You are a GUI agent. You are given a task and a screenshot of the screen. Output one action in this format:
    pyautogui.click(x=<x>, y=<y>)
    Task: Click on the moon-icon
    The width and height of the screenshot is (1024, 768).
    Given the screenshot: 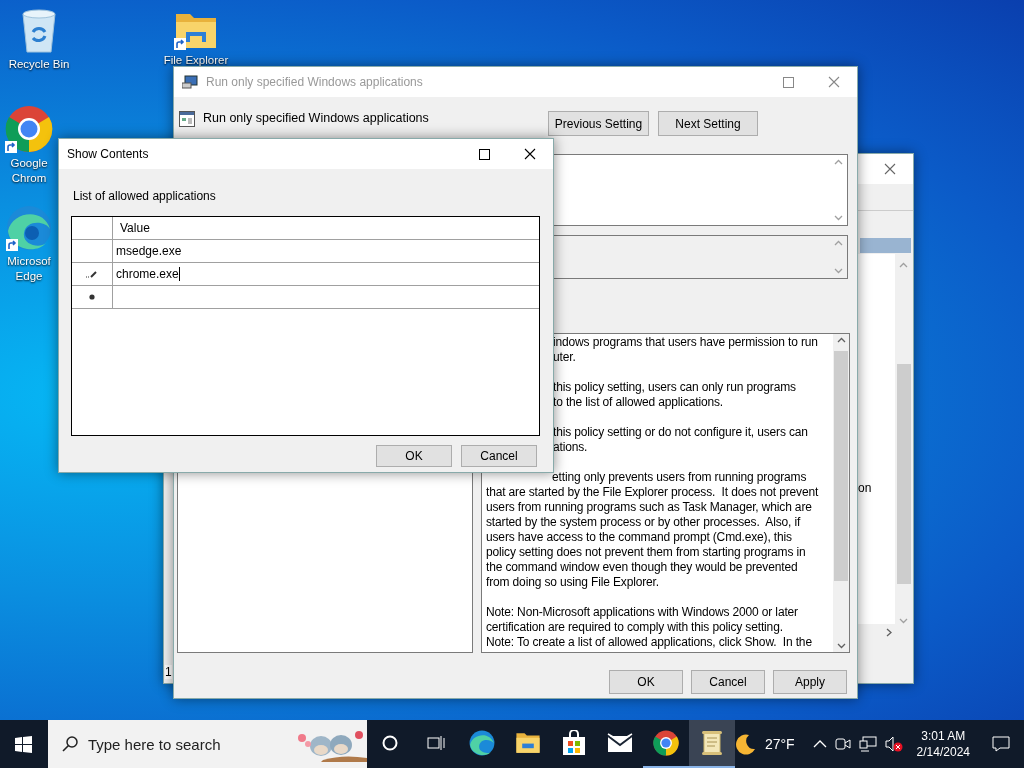 What is the action you would take?
    pyautogui.click(x=745, y=744)
    